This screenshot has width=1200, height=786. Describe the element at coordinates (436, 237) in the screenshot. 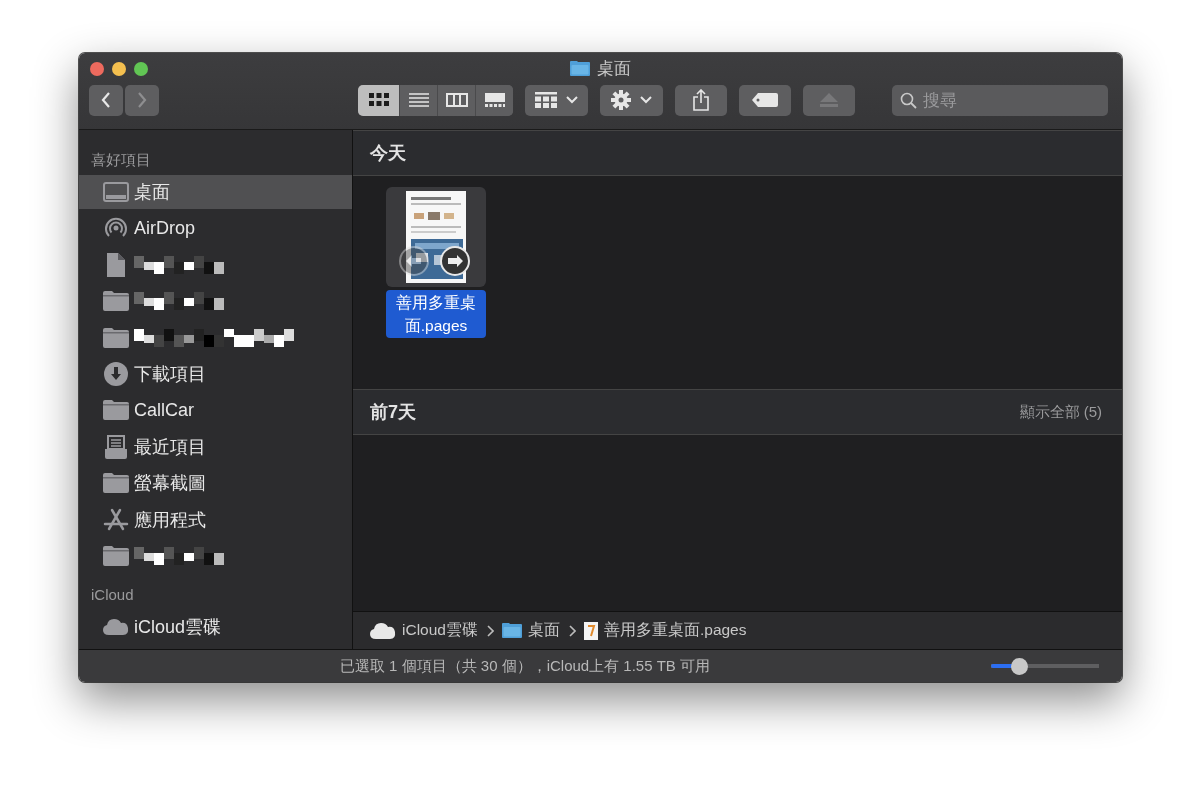

I see `file-thumbnail` at that location.